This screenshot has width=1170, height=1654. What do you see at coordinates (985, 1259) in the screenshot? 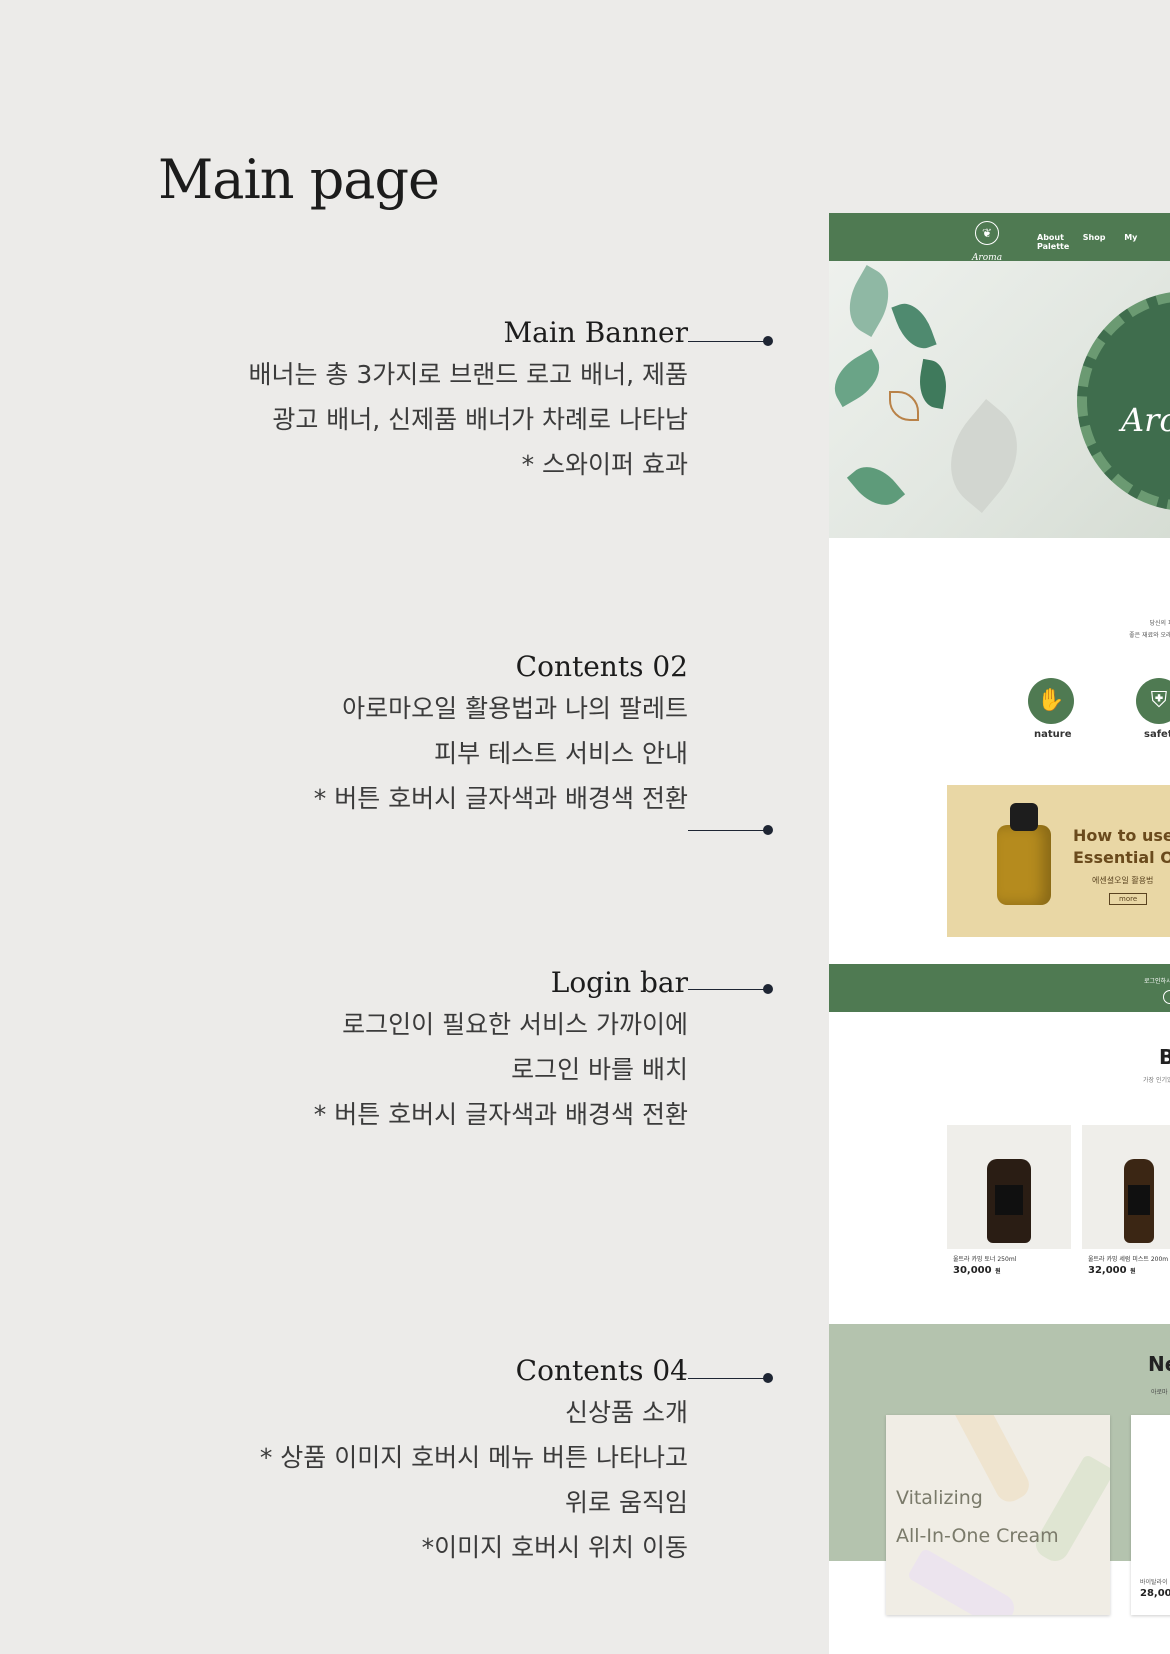
I see `product-name: 울트라 카밍 토너 250ml` at bounding box center [985, 1259].